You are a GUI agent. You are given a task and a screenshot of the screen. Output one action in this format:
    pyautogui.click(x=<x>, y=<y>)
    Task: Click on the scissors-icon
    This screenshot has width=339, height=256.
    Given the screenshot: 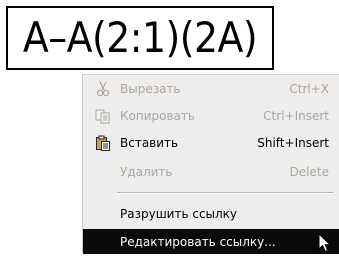 What is the action you would take?
    pyautogui.click(x=103, y=89)
    